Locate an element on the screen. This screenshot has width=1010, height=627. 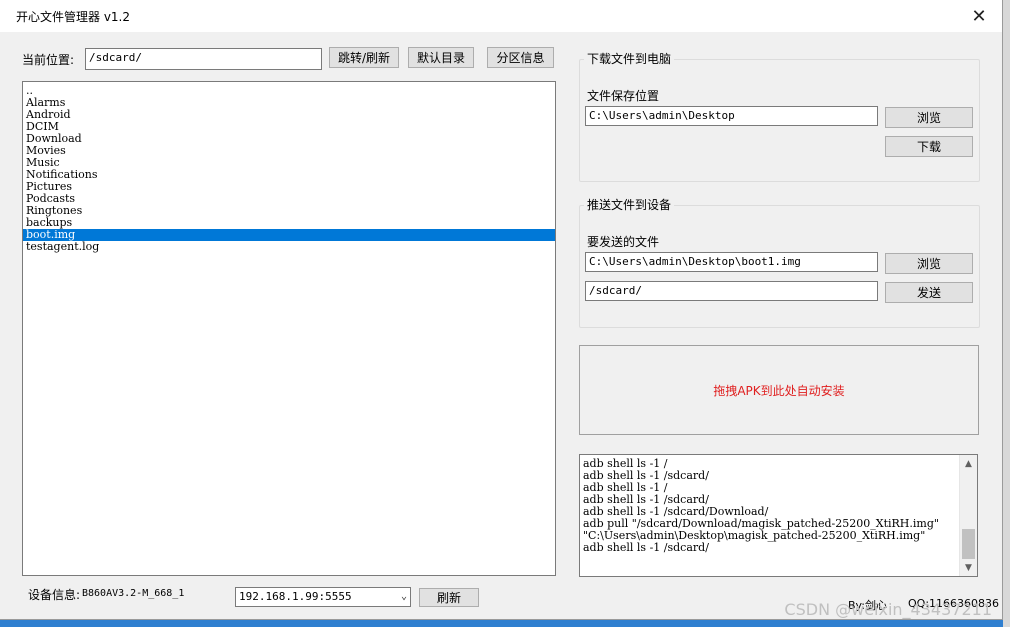
device-address-select: 192.168.1.99:5555 ⌄ is located at coordinates (323, 597).